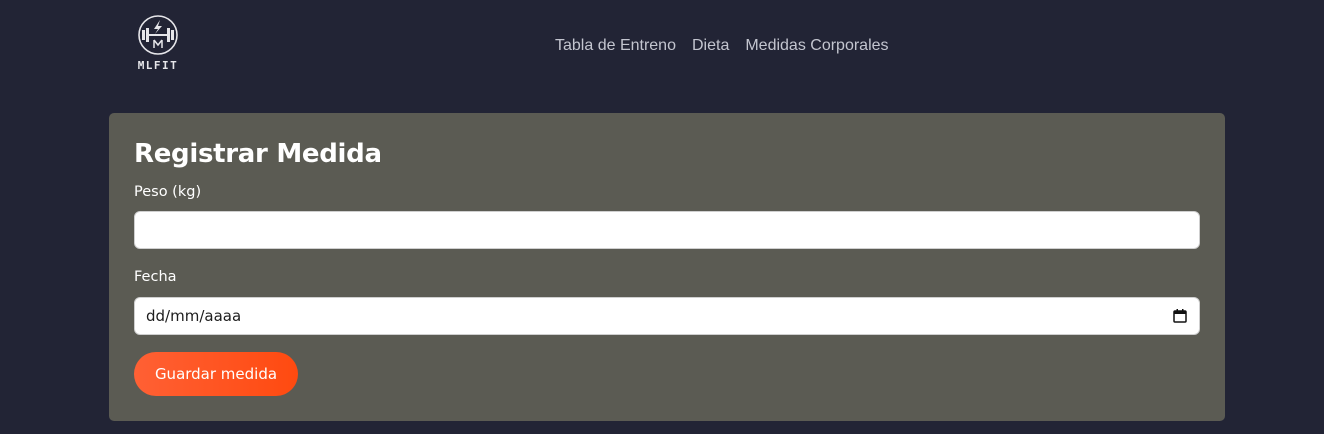  Describe the element at coordinates (194, 316) in the screenshot. I see `date-input-placeholder: dd/mm/aaaa` at that location.